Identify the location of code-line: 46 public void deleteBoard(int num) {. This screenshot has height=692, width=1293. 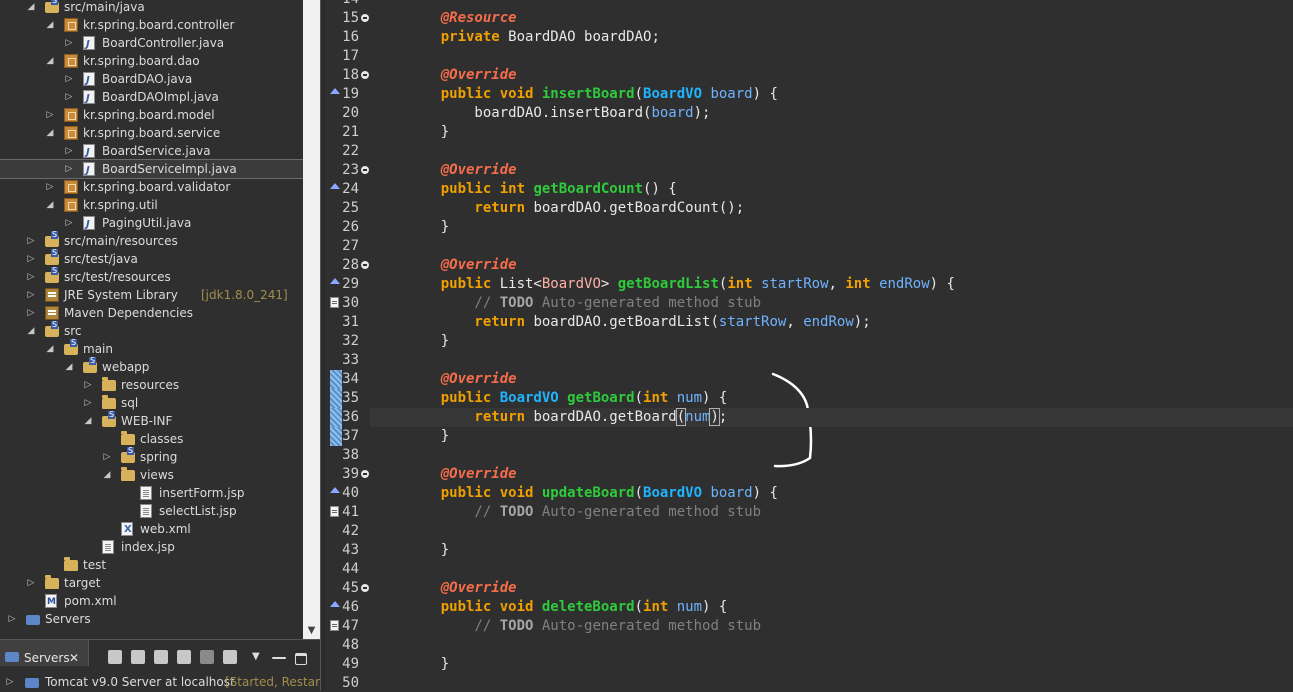
(809, 607).